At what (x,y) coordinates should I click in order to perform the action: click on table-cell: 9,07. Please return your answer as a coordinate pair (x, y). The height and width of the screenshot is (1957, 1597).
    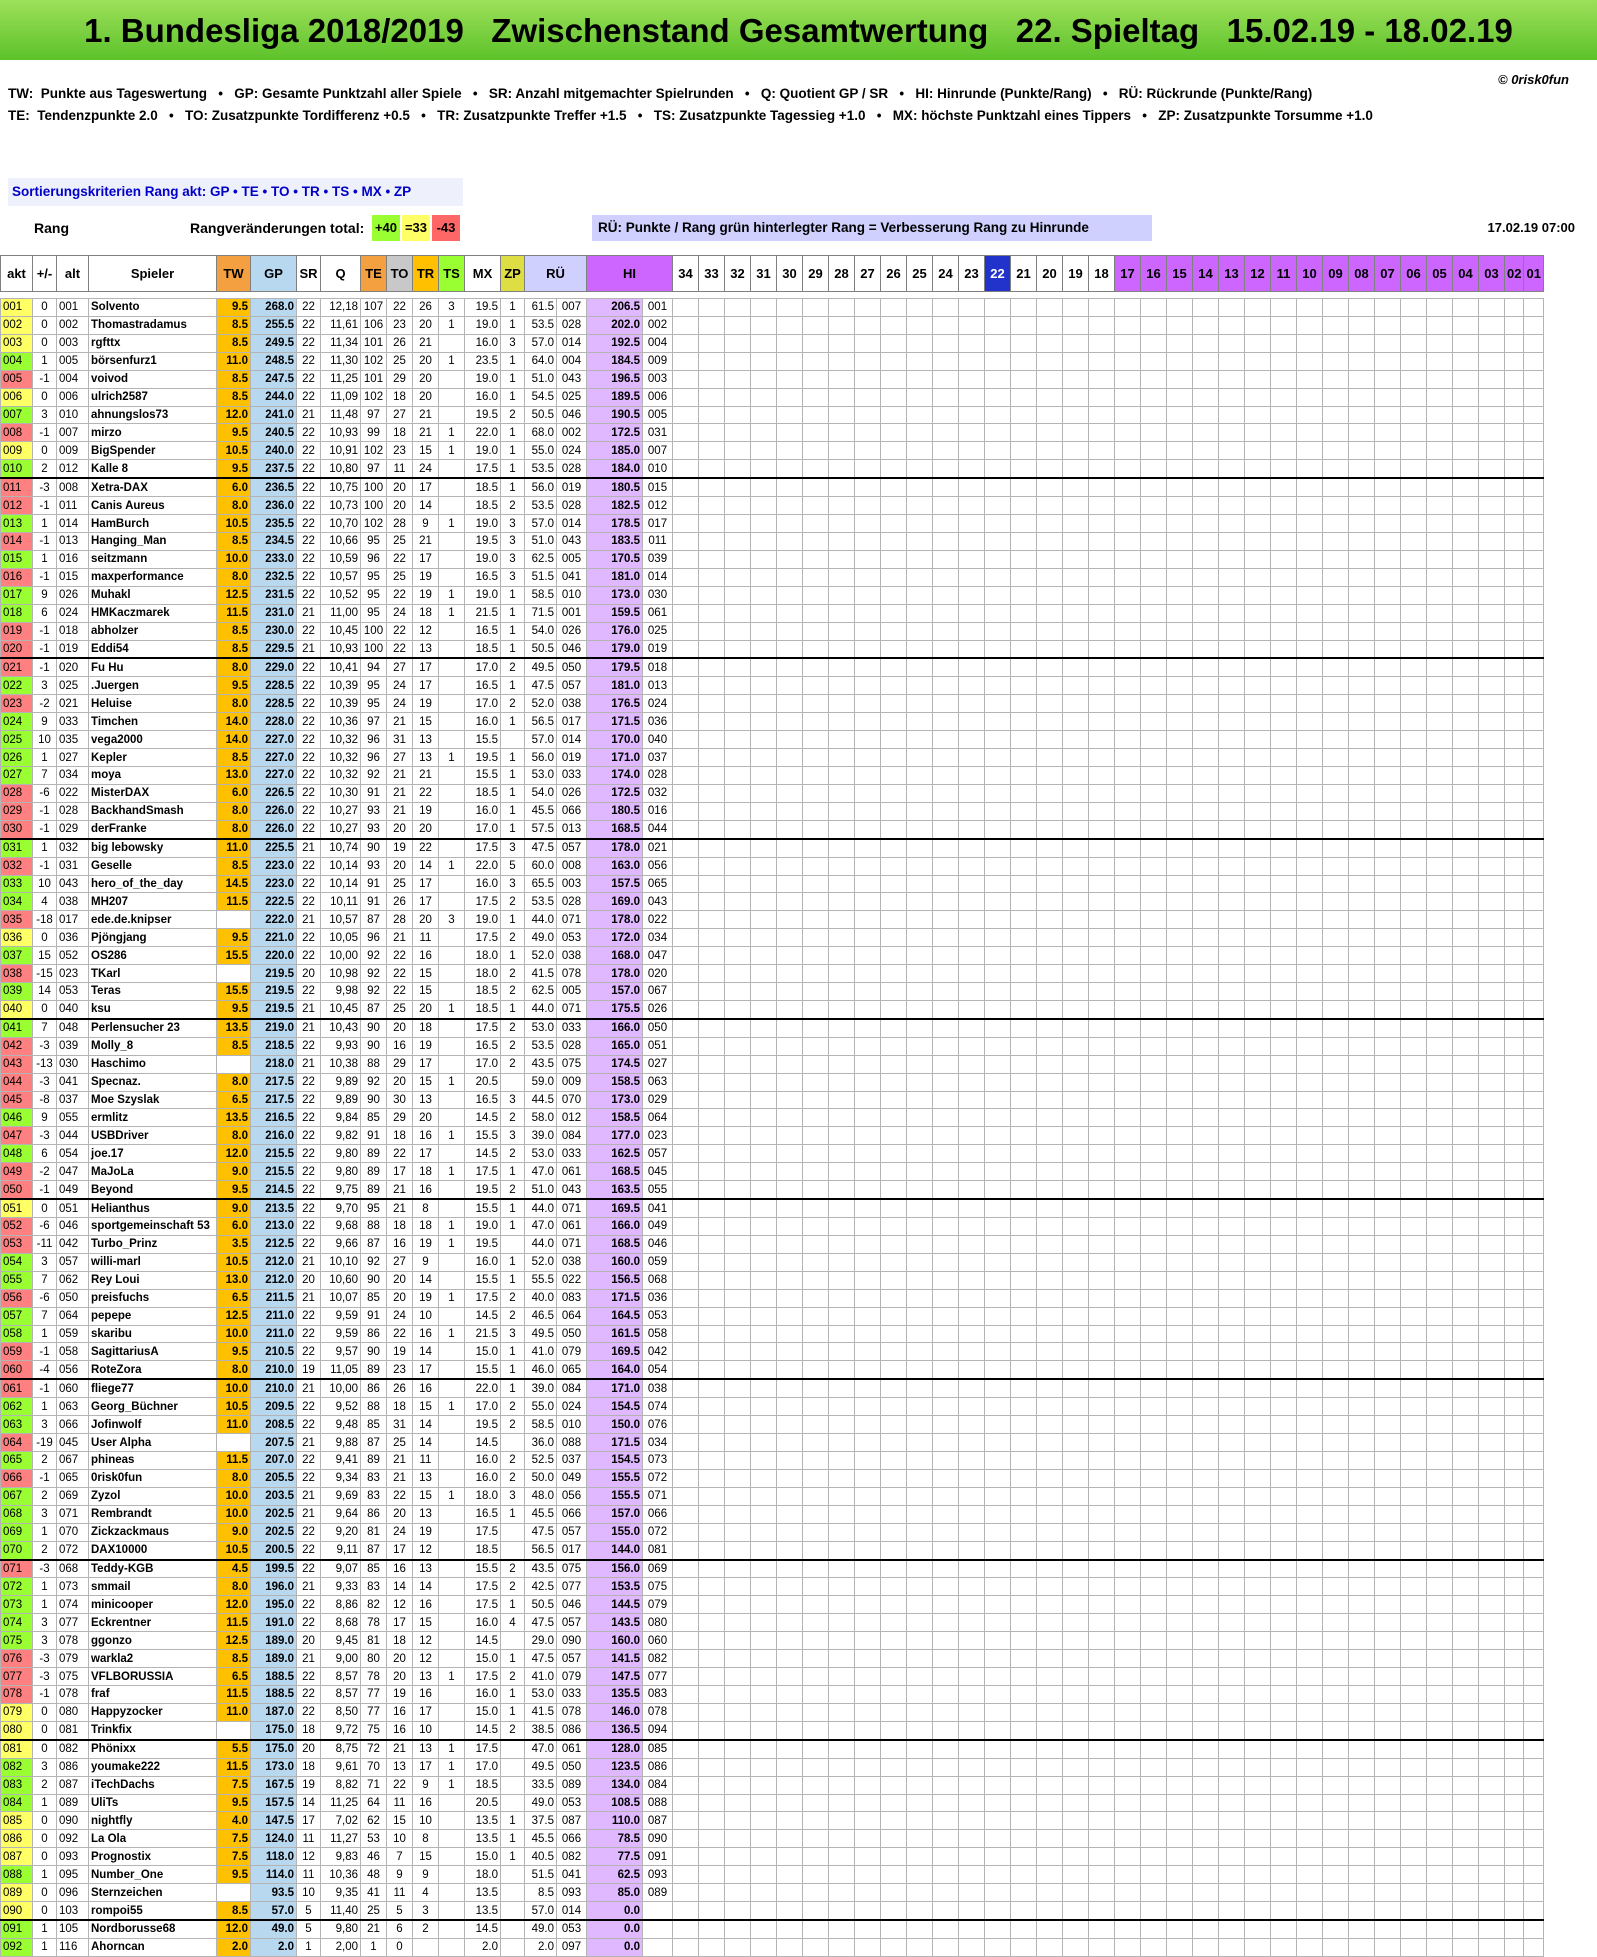
    Looking at the image, I should click on (340, 1569).